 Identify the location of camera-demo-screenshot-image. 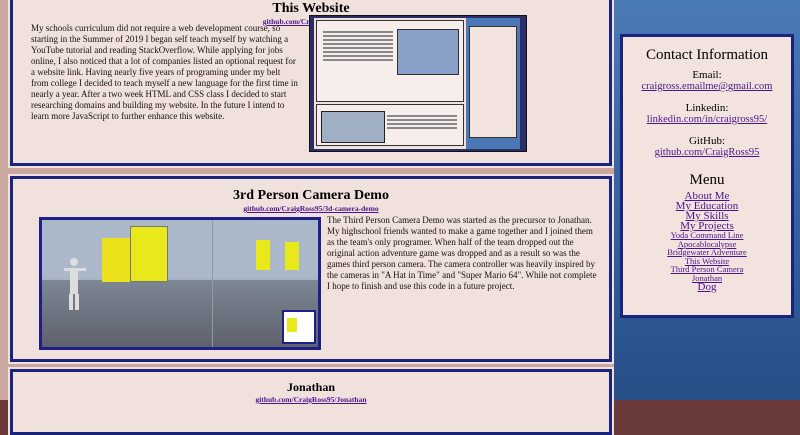
(180, 283).